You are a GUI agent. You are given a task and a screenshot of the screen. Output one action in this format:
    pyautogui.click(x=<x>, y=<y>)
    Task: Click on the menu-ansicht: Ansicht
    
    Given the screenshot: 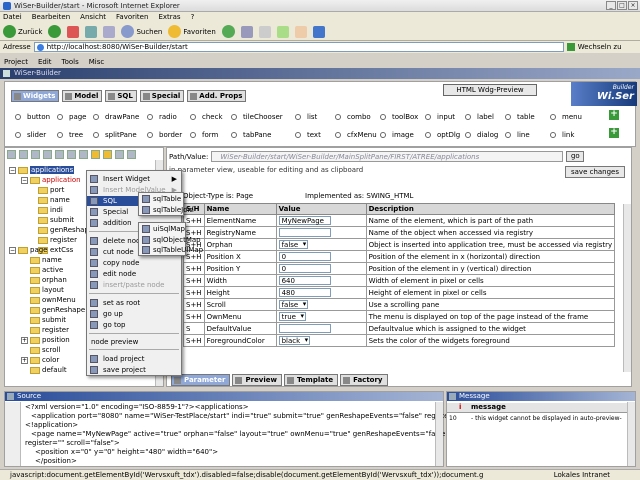 What is the action you would take?
    pyautogui.click(x=93, y=17)
    